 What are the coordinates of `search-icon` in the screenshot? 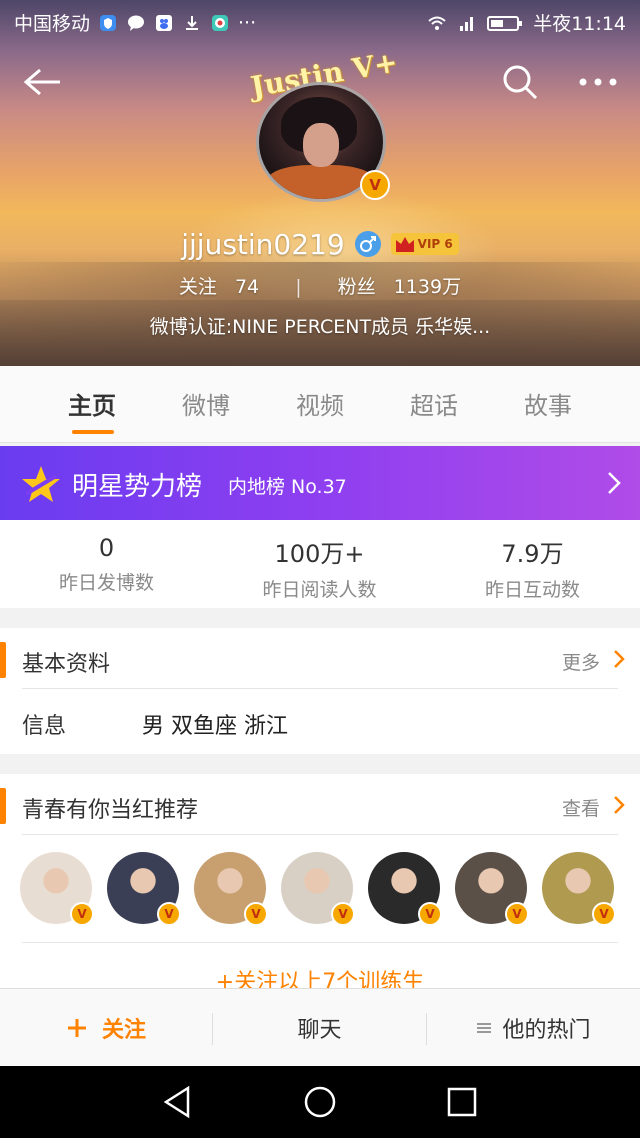 It's located at (520, 82).